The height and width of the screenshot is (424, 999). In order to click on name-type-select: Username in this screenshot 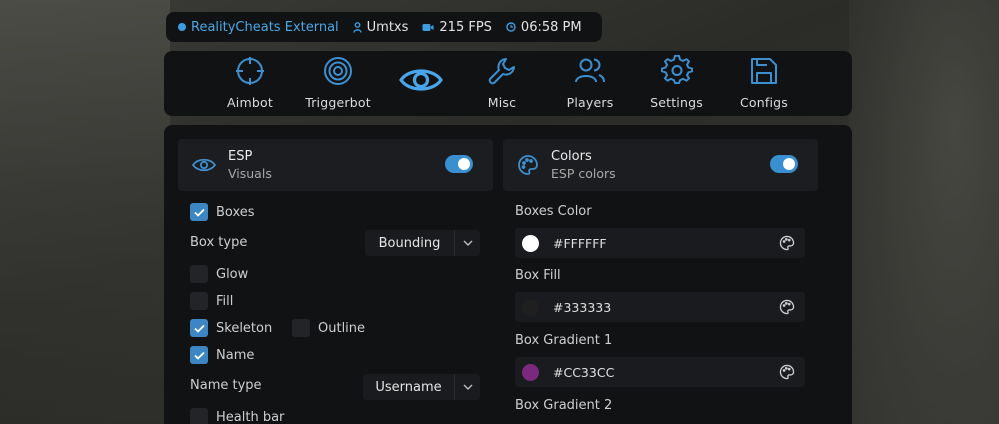, I will do `click(421, 387)`.